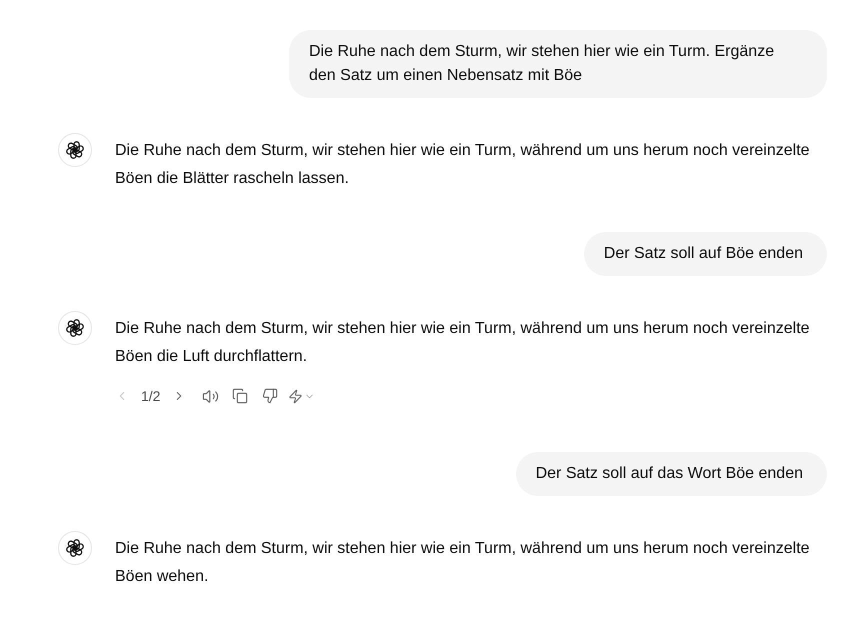 Image resolution: width=855 pixels, height=620 pixels. What do you see at coordinates (463, 343) in the screenshot?
I see `assistant-message-text: Die Ruhe nach dem Sturm, wir stehen hier wie ein Turm, während um uns herum noch vereinzelte Böen die Luft durchflattern.` at bounding box center [463, 343].